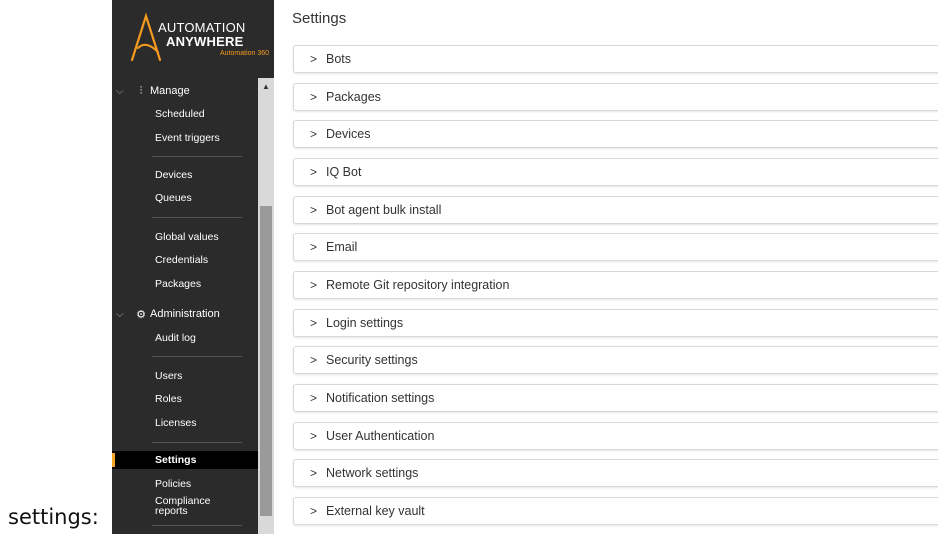  I want to click on sidebar-item-label: Credentials, so click(182, 260).